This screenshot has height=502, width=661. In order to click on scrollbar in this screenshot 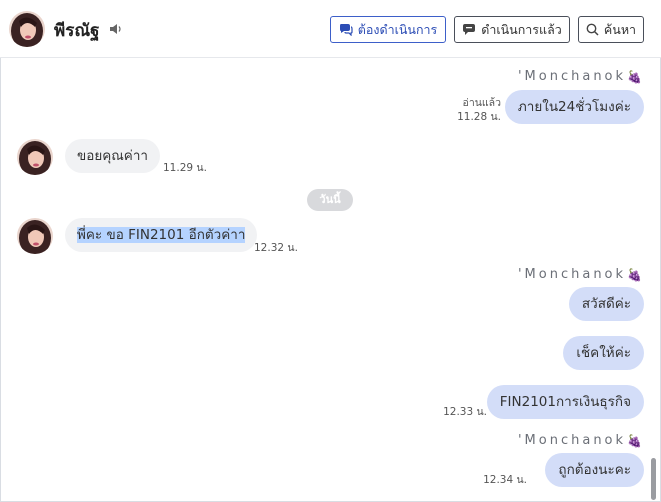, I will do `click(653, 479)`.